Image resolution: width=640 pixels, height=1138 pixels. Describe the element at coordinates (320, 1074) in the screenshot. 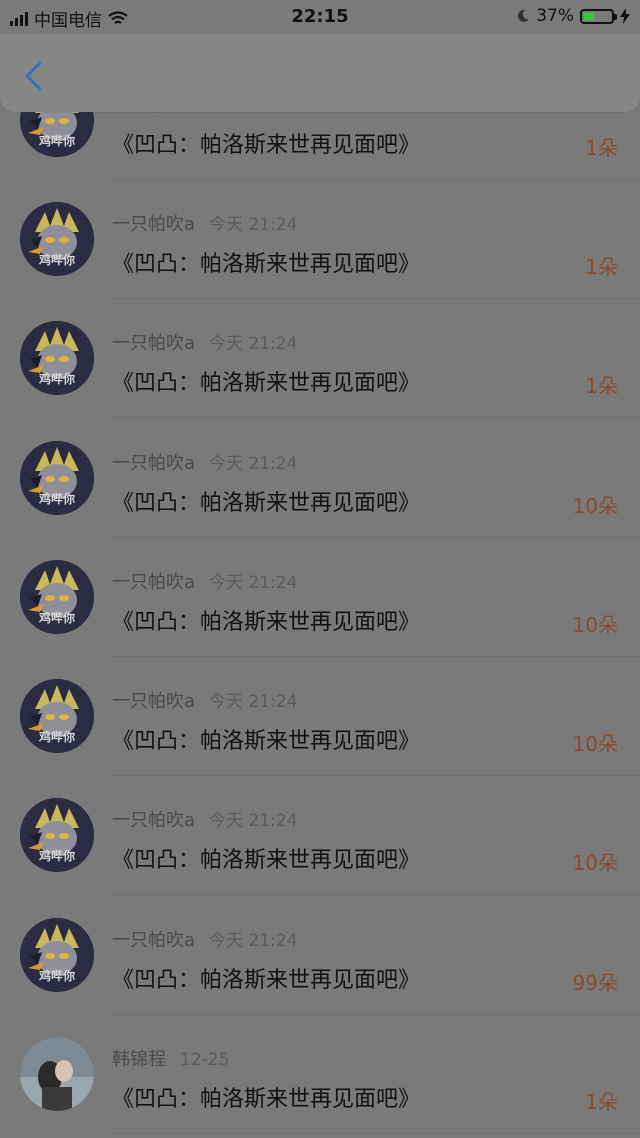

I see `list-item: 韩锦程 12-25 《凹凸：帕洛斯来世再见面吧》 1朵` at that location.